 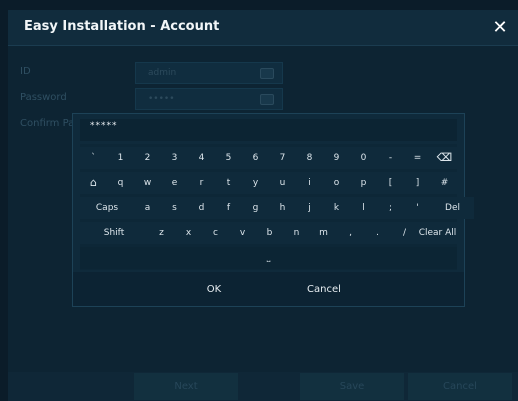 I want to click on password-value: •••••, so click(x=161, y=99).